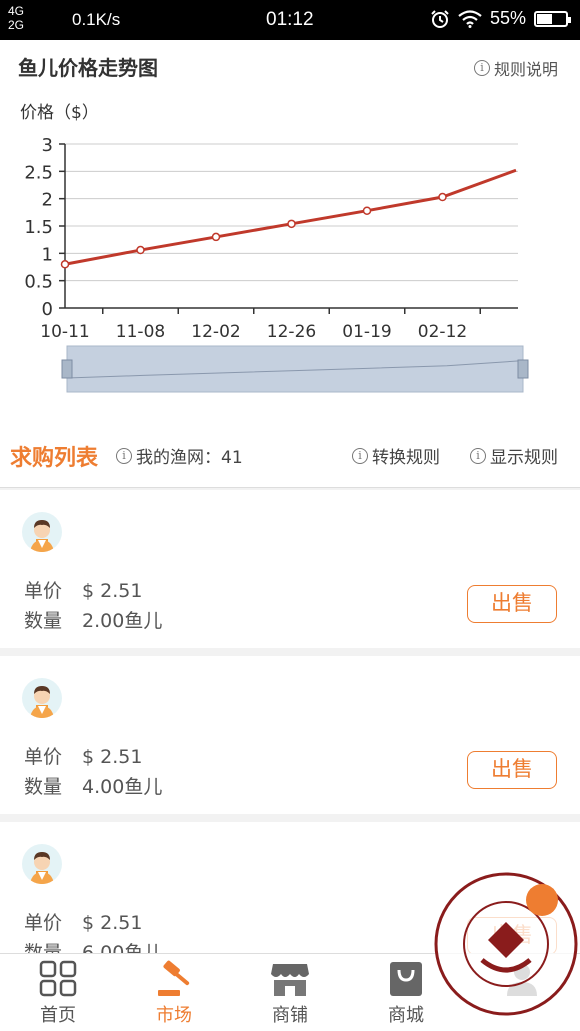 The height and width of the screenshot is (1031, 580). What do you see at coordinates (545, 18) in the screenshot?
I see `battery-fill` at bounding box center [545, 18].